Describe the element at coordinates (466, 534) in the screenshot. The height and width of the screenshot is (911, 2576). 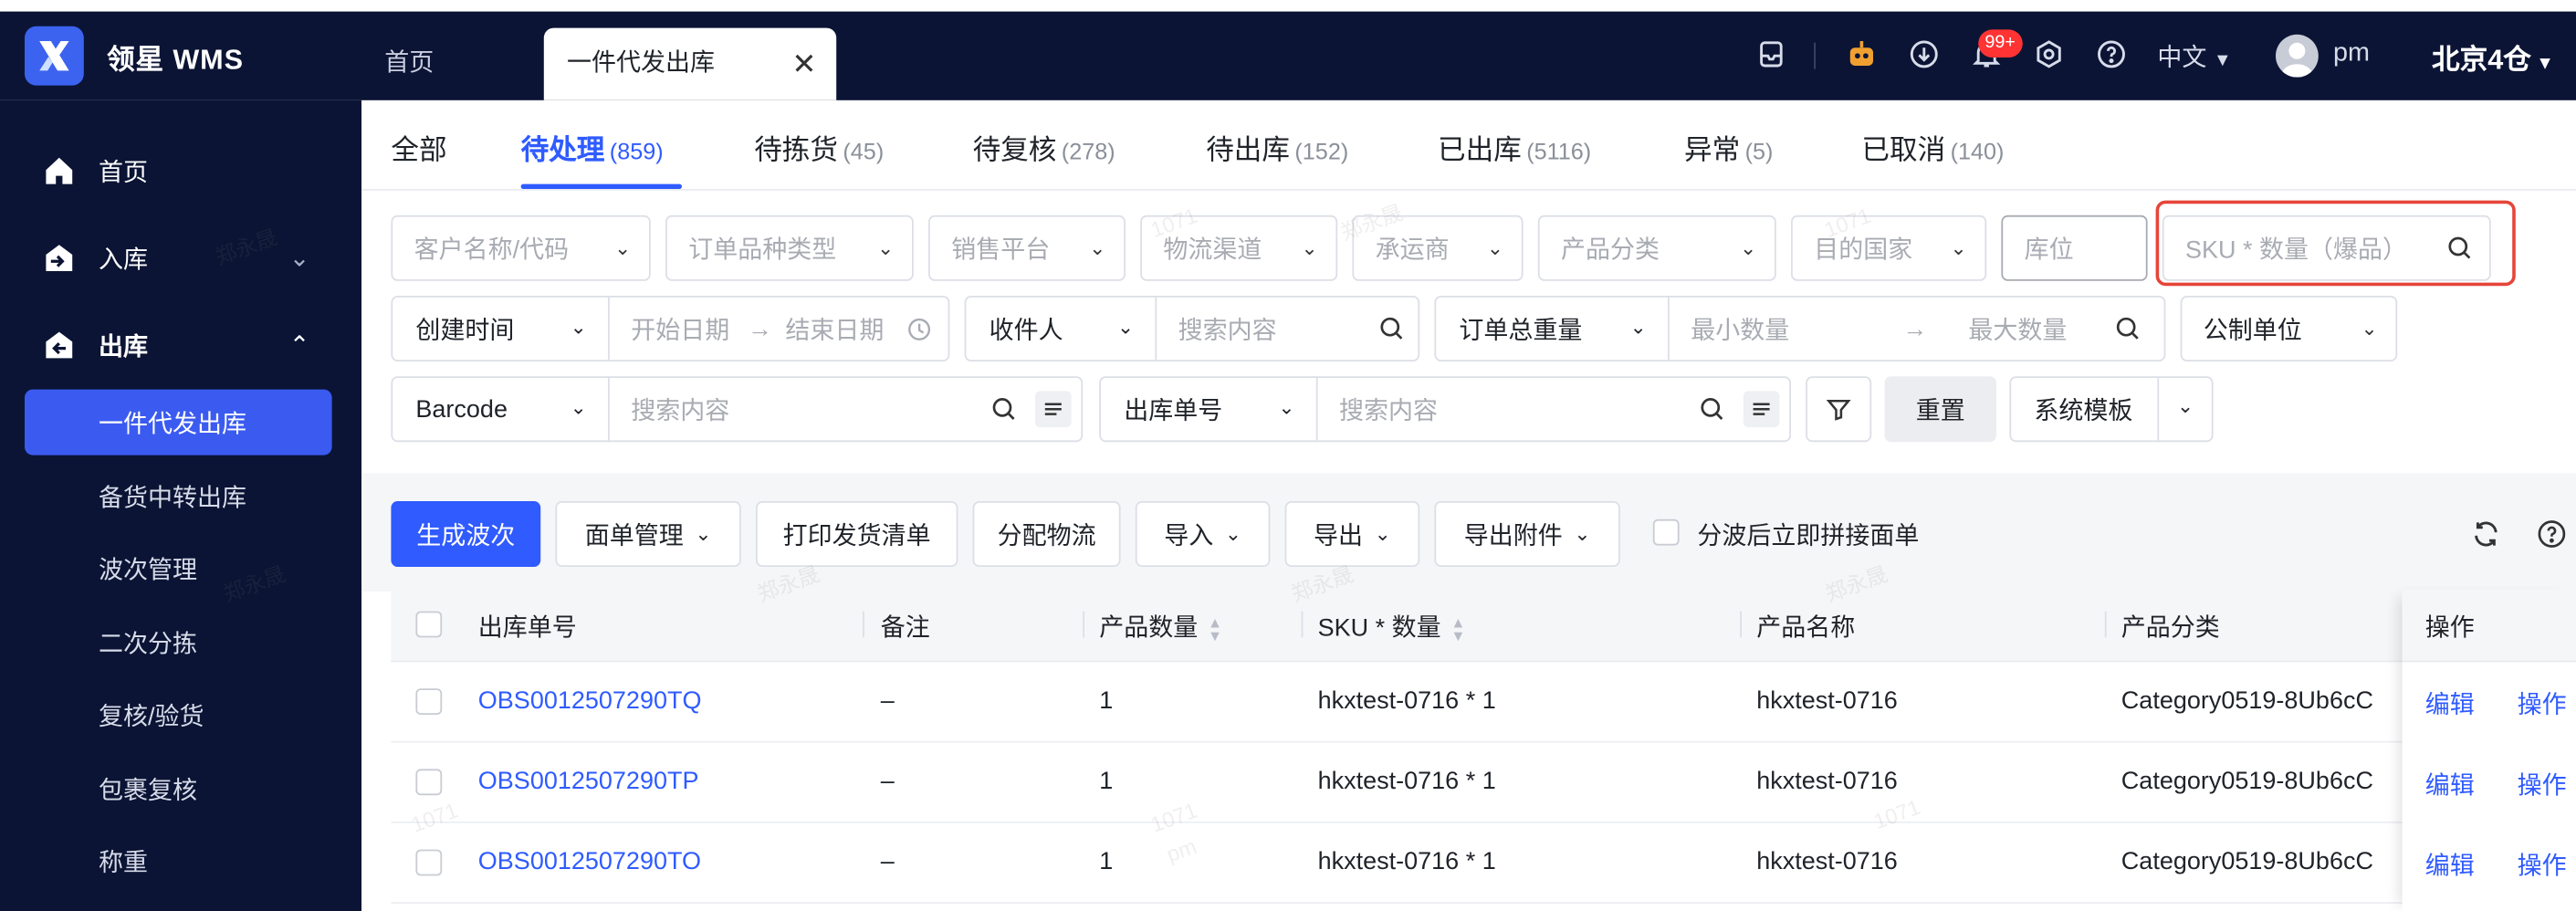
I see `create-wave-button: 生成波次` at that location.